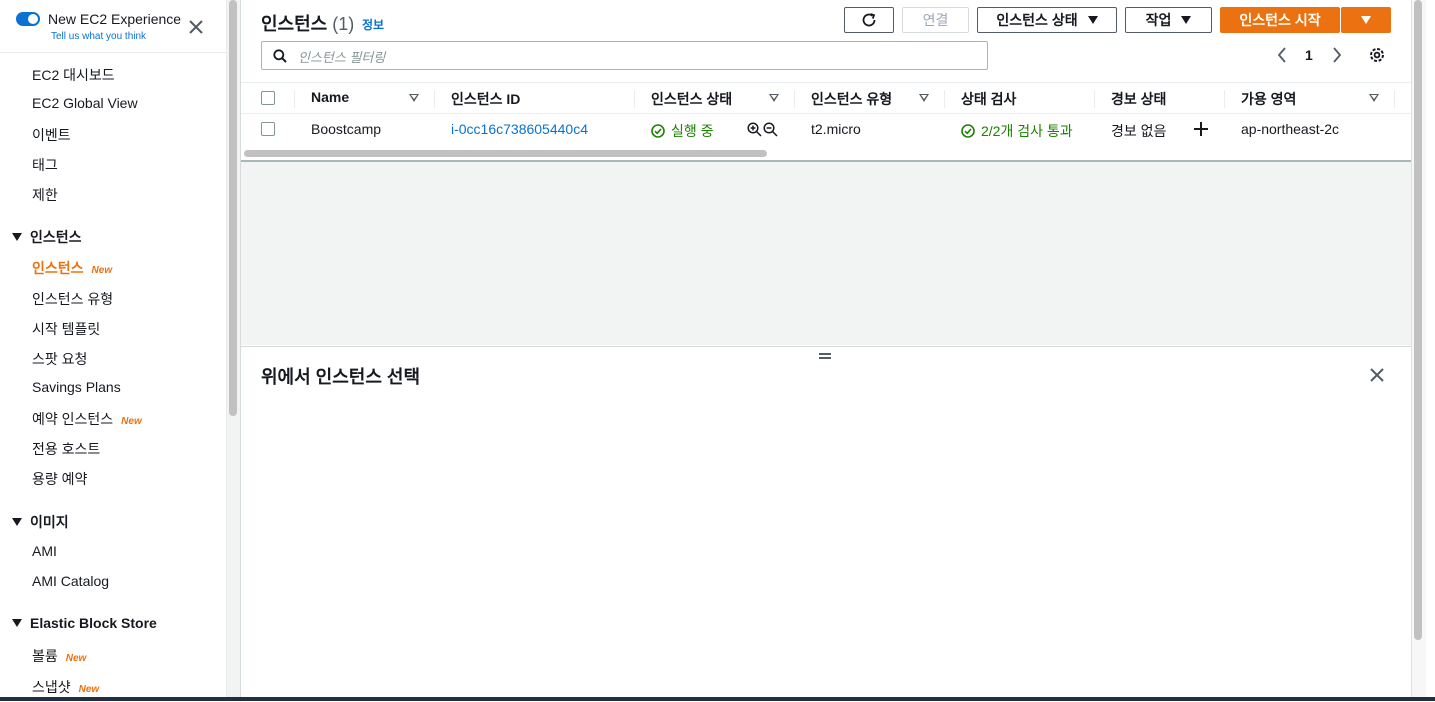  Describe the element at coordinates (307, 23) in the screenshot. I see `page-title: 인스턴스 (1)` at that location.